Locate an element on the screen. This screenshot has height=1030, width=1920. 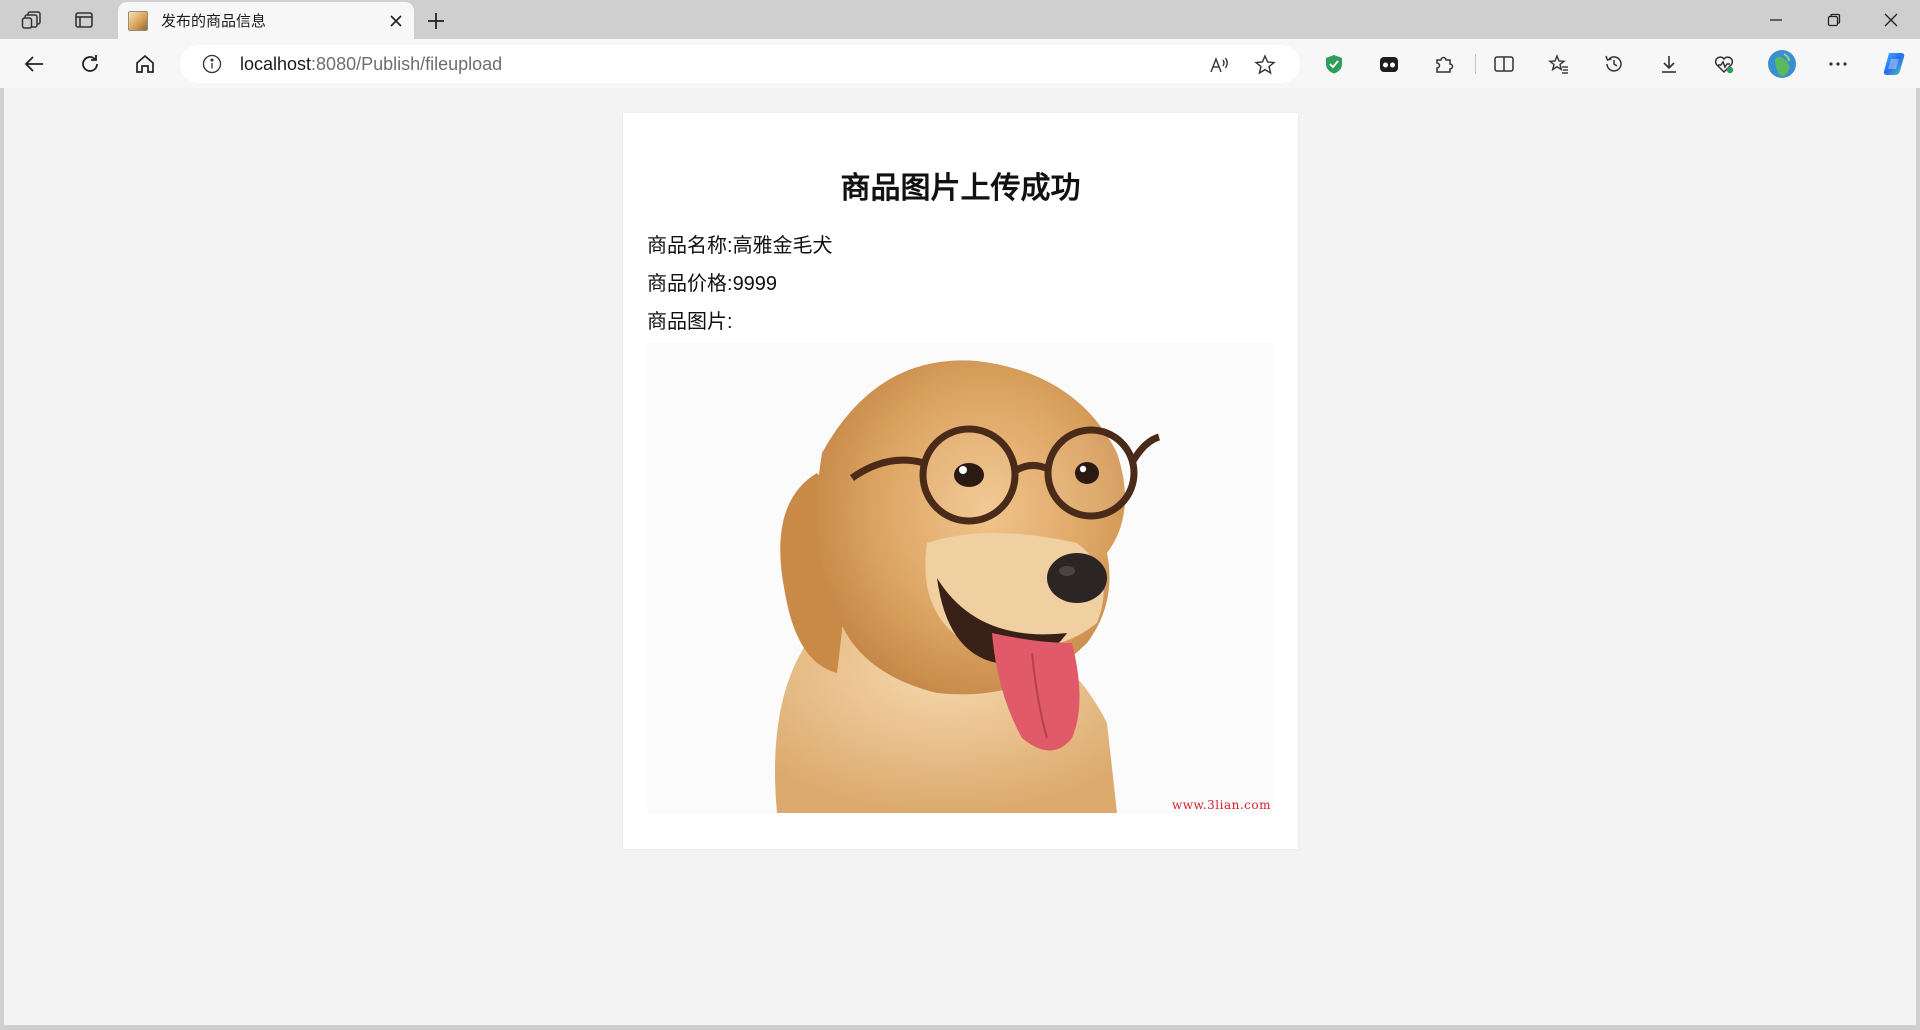
url-host: localhost is located at coordinates (276, 63).